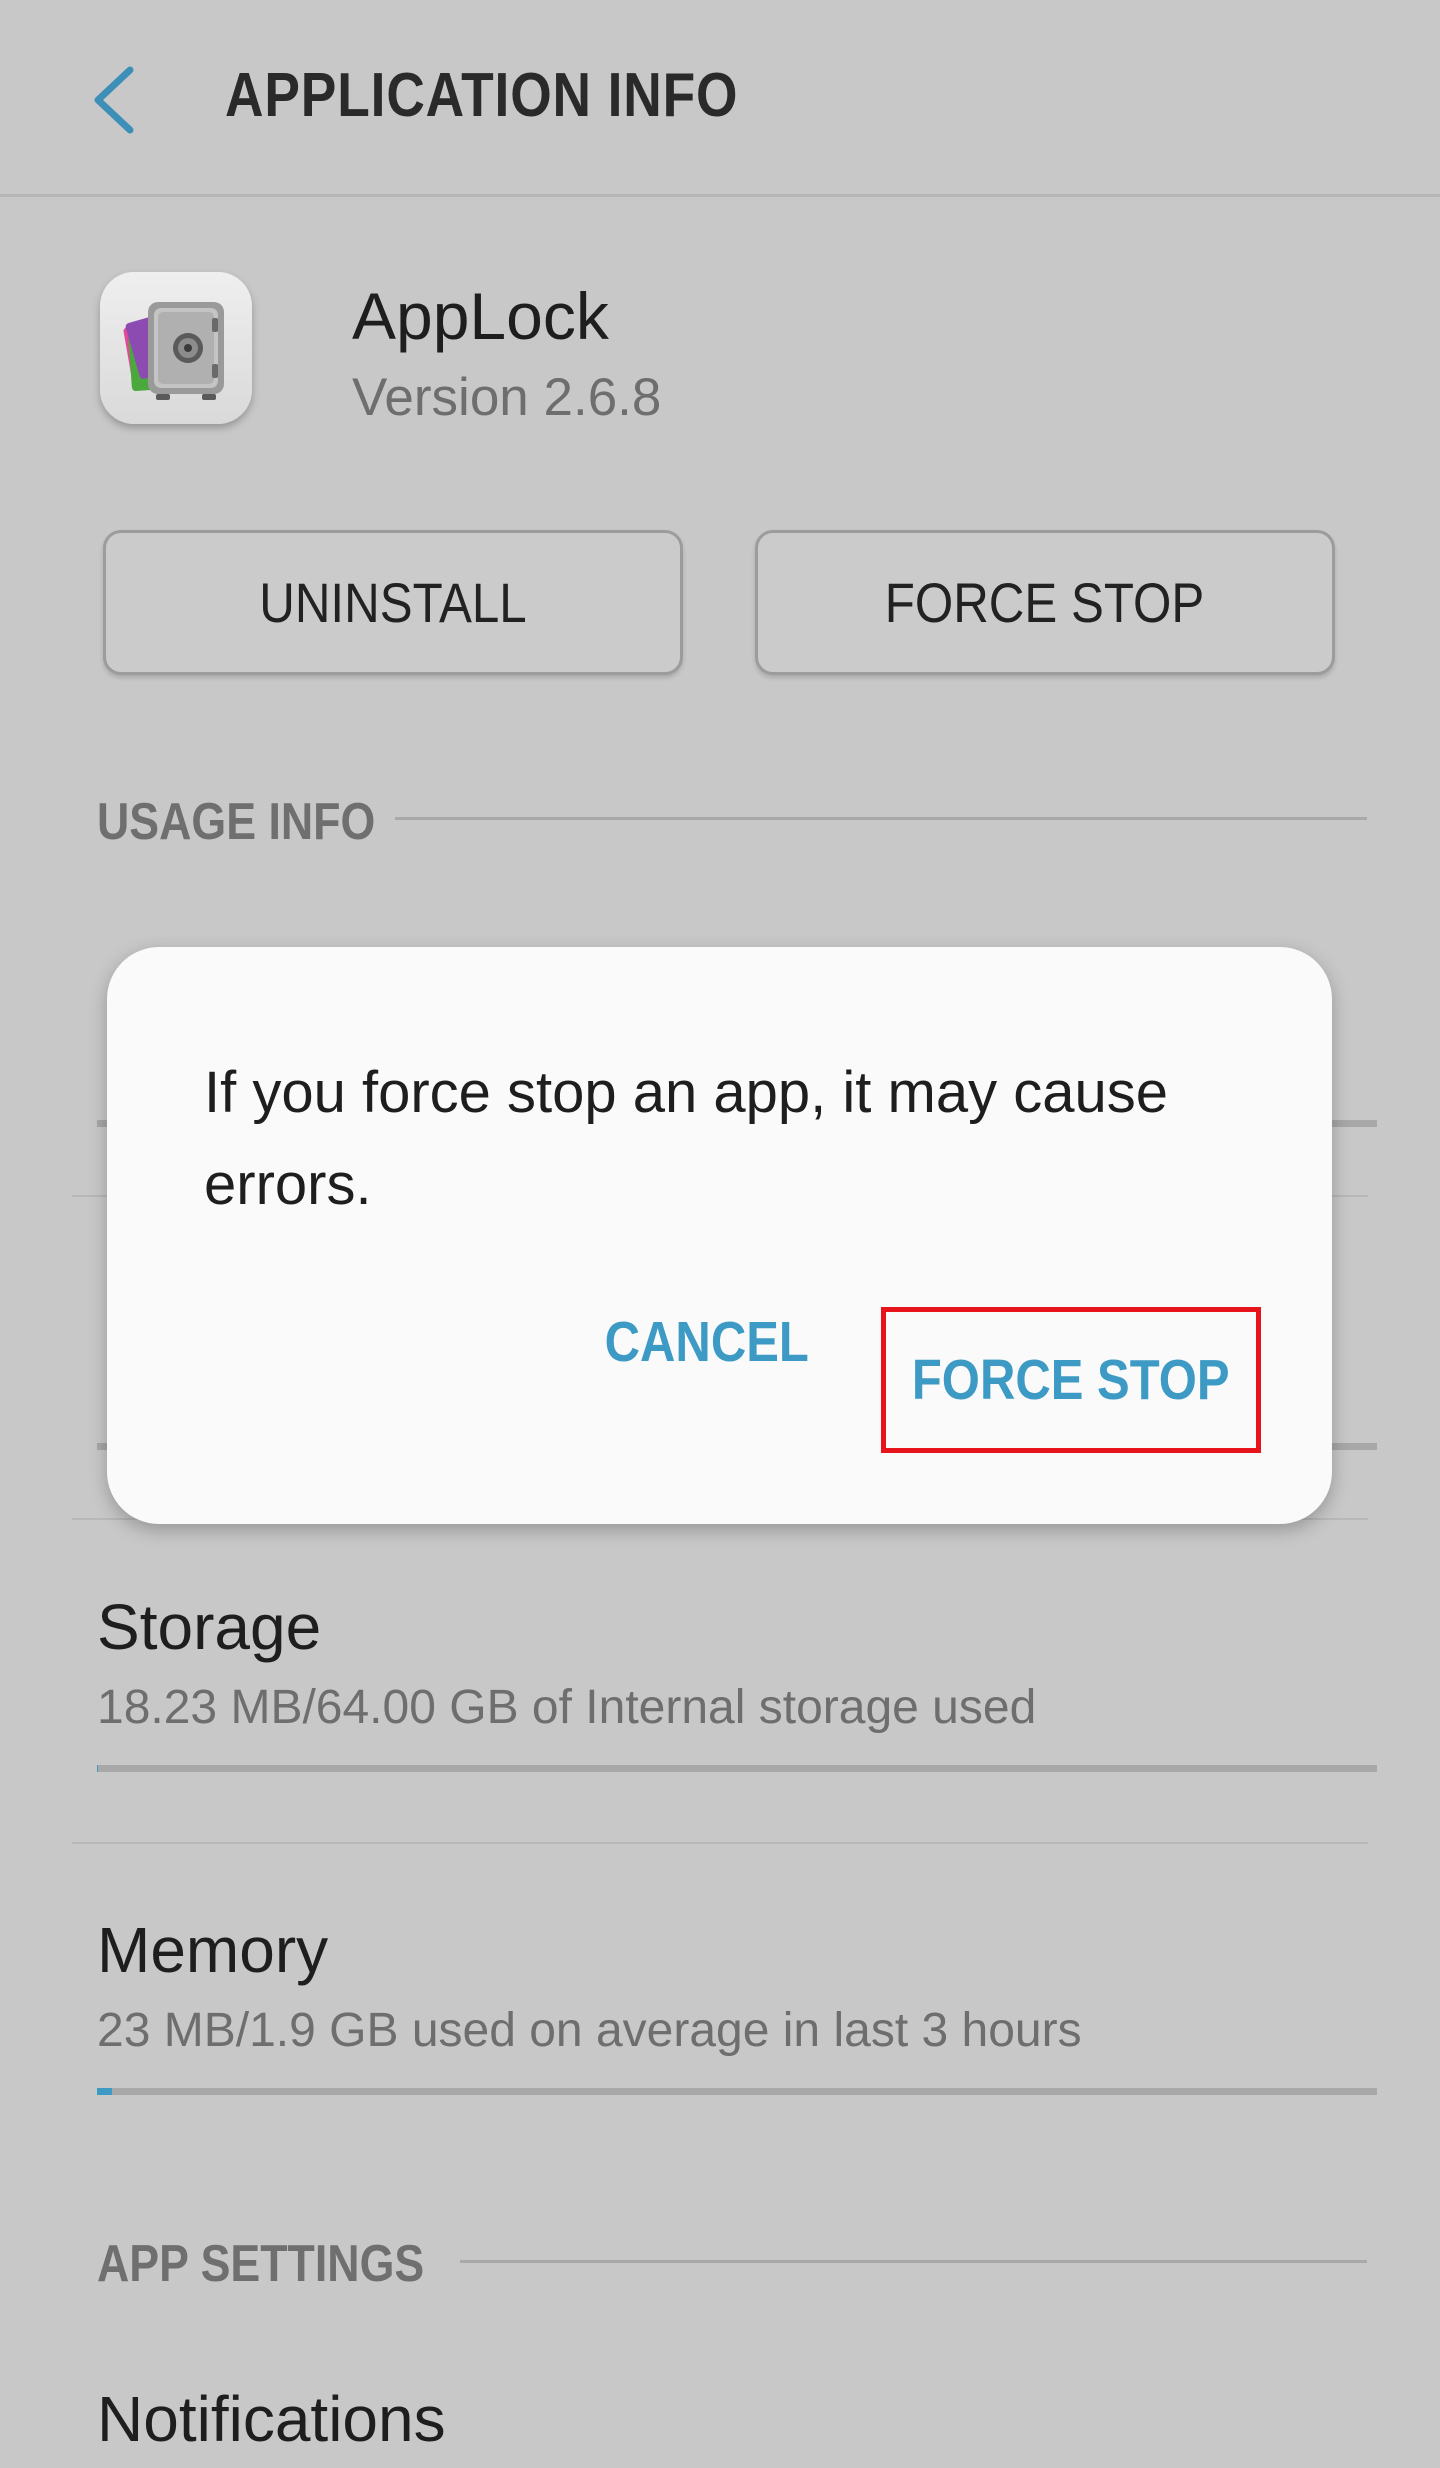 Image resolution: width=1440 pixels, height=2468 pixels. I want to click on usage-info-section-header: USAGE INFO, so click(259, 822).